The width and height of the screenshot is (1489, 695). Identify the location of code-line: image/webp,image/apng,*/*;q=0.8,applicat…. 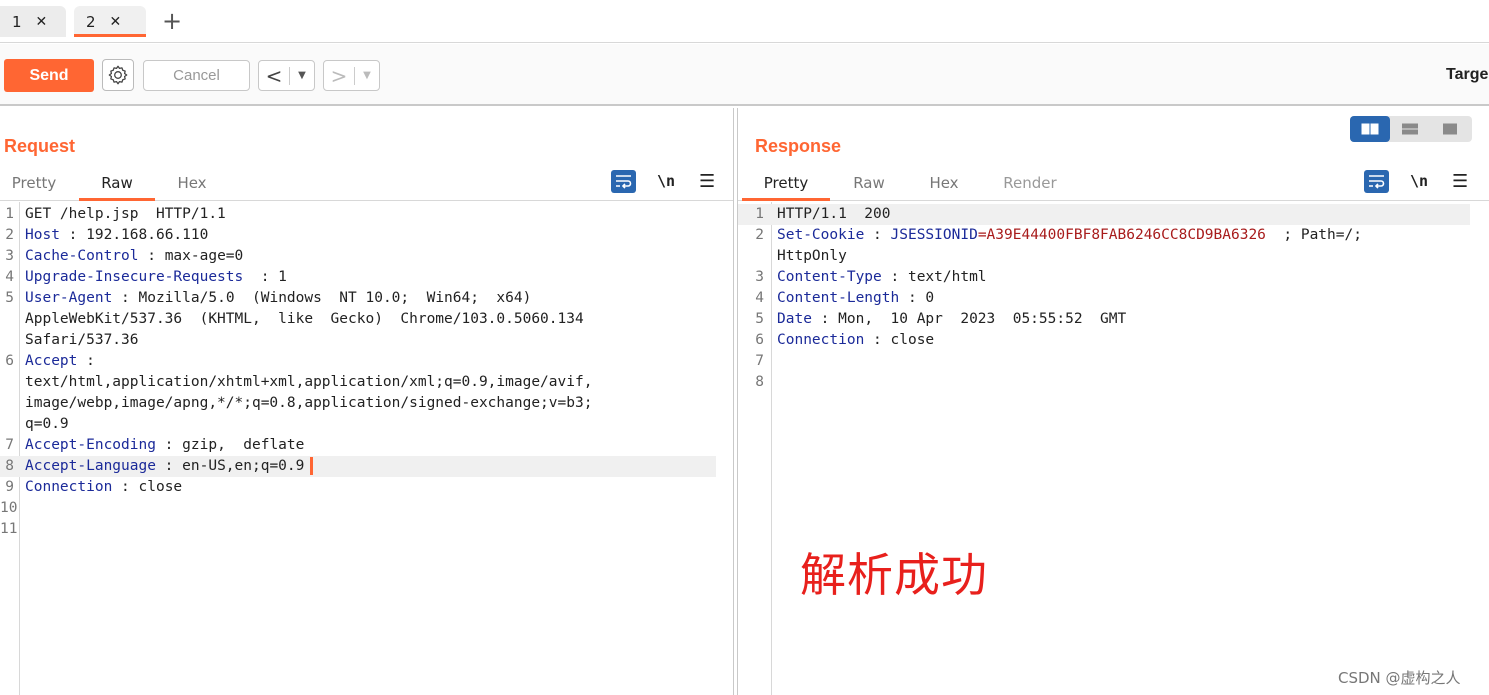
(366, 403).